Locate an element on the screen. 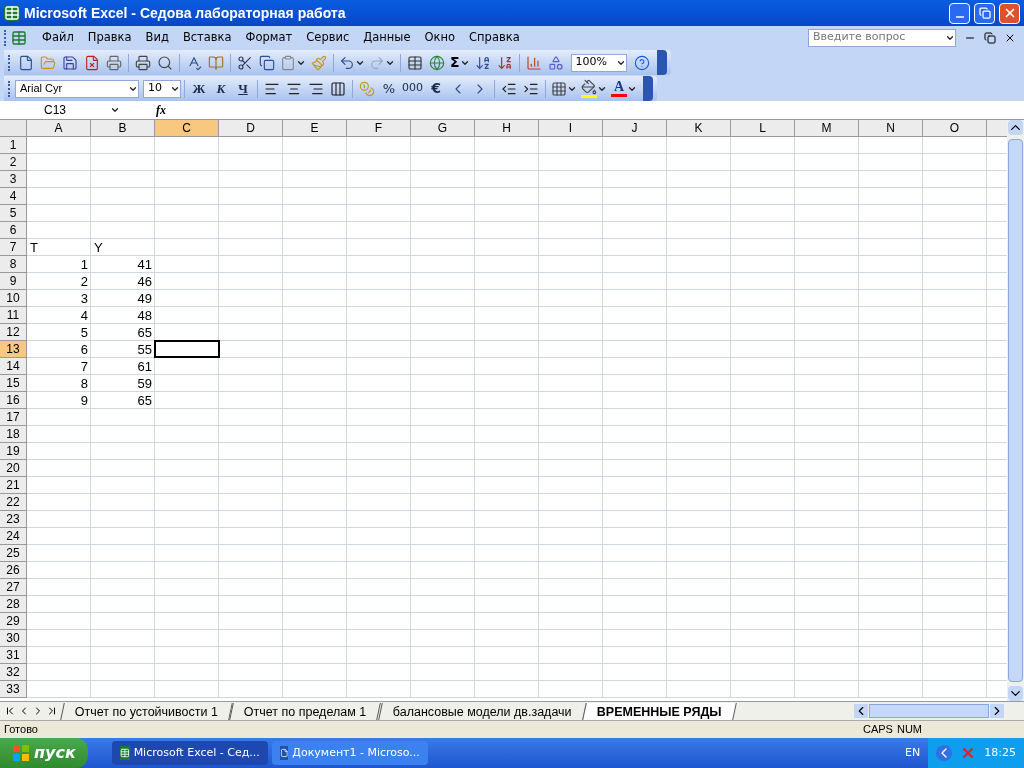 Image resolution: width=1024 pixels, height=768 pixels. menu-item: Файл is located at coordinates (58, 37).